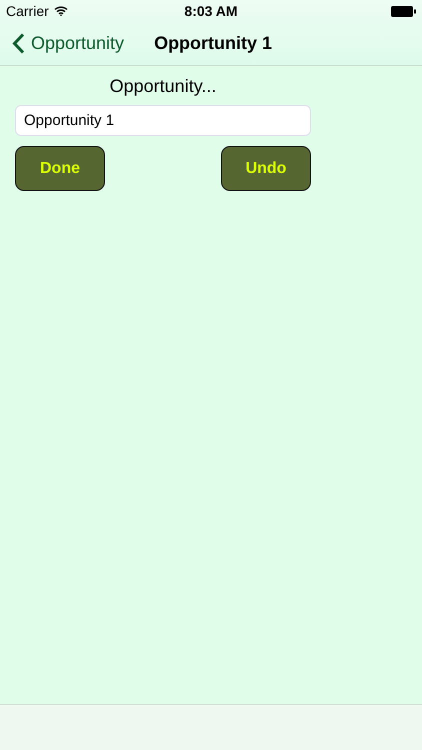 This screenshot has height=750, width=422. I want to click on action-button: Done, so click(60, 168).